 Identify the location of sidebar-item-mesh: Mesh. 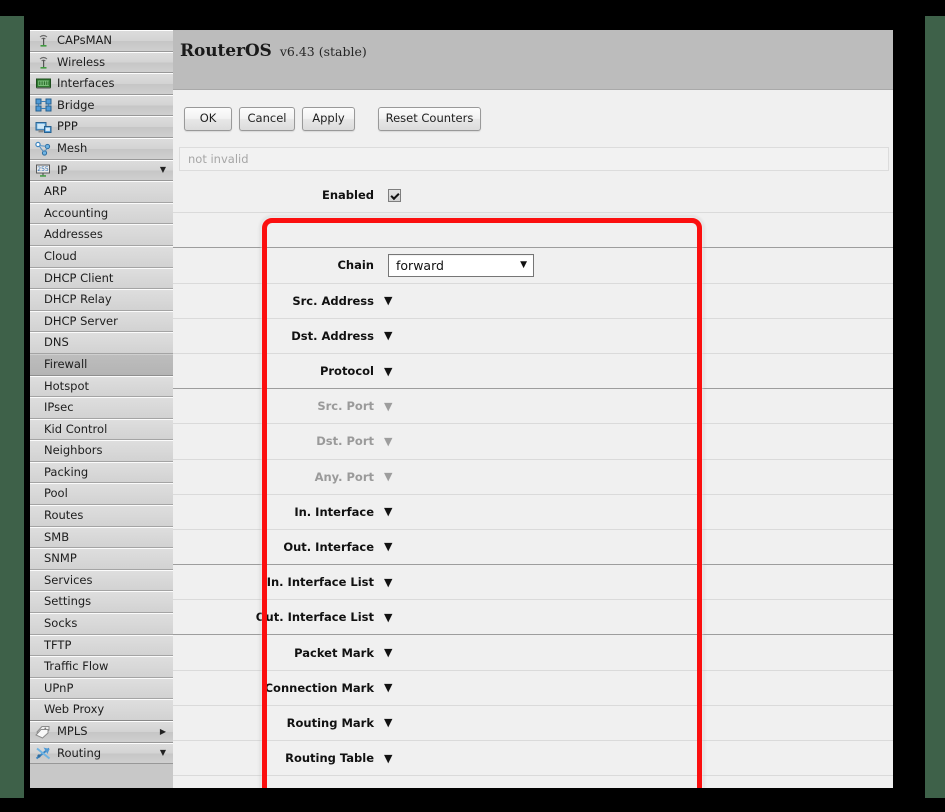
(101, 148).